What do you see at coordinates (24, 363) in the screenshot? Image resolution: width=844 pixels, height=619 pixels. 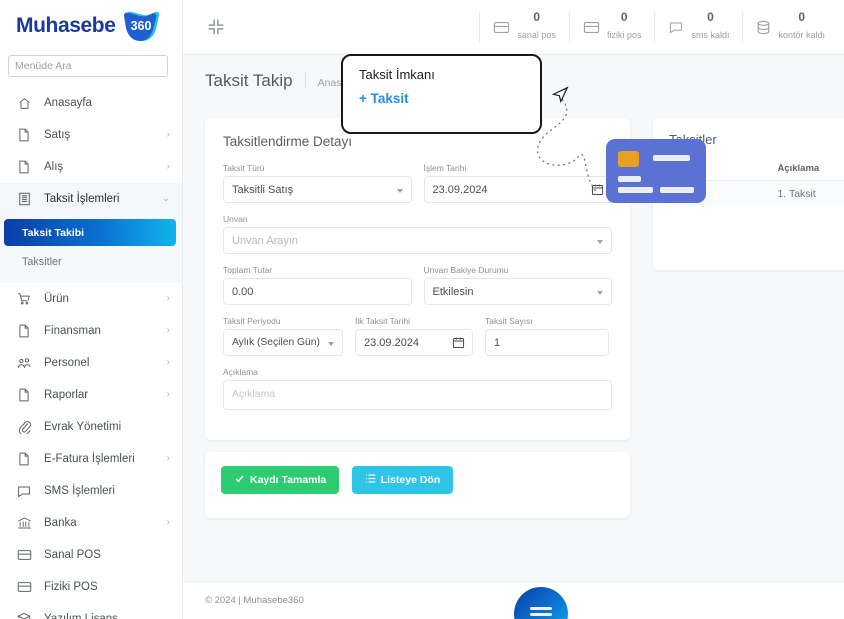 I see `people-icon` at bounding box center [24, 363].